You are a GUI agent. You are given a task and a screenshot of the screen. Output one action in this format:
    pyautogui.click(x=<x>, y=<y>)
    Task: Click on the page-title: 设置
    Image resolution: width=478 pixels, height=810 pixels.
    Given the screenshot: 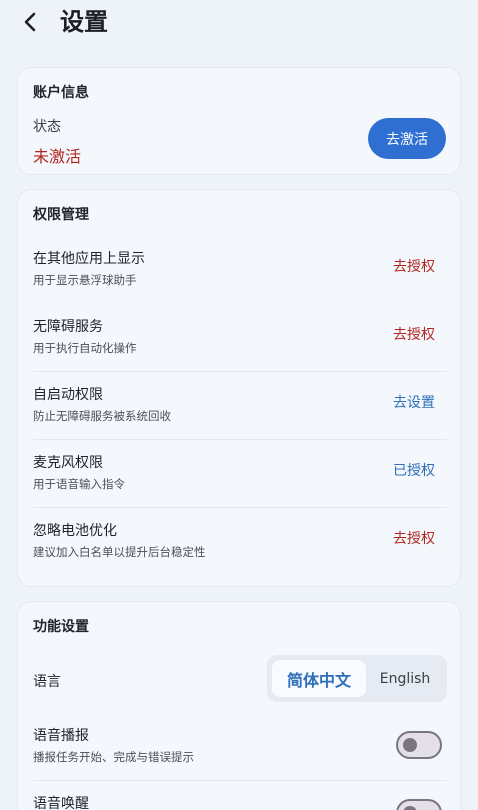 What is the action you would take?
    pyautogui.click(x=84, y=22)
    